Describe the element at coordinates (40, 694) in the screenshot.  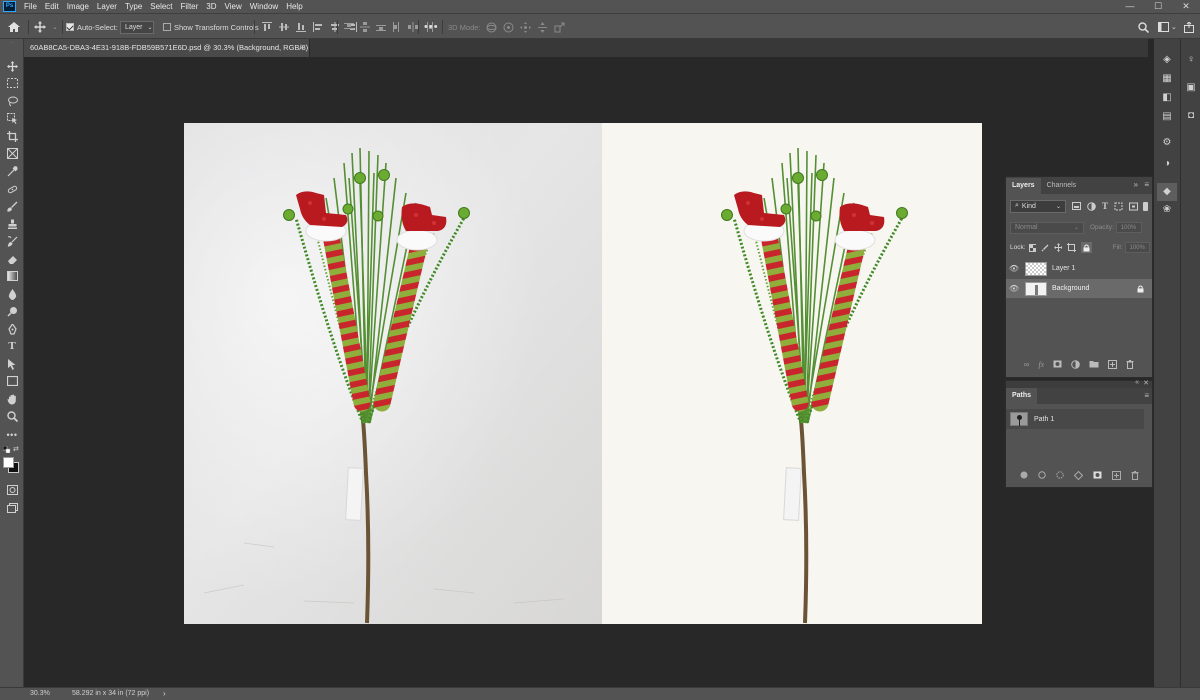
I see `zoom-level: 30.3%` at that location.